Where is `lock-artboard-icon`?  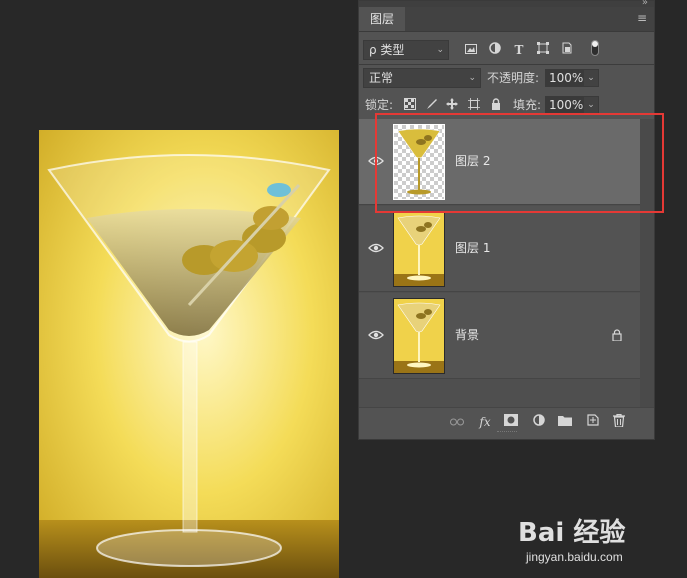 lock-artboard-icon is located at coordinates (474, 105).